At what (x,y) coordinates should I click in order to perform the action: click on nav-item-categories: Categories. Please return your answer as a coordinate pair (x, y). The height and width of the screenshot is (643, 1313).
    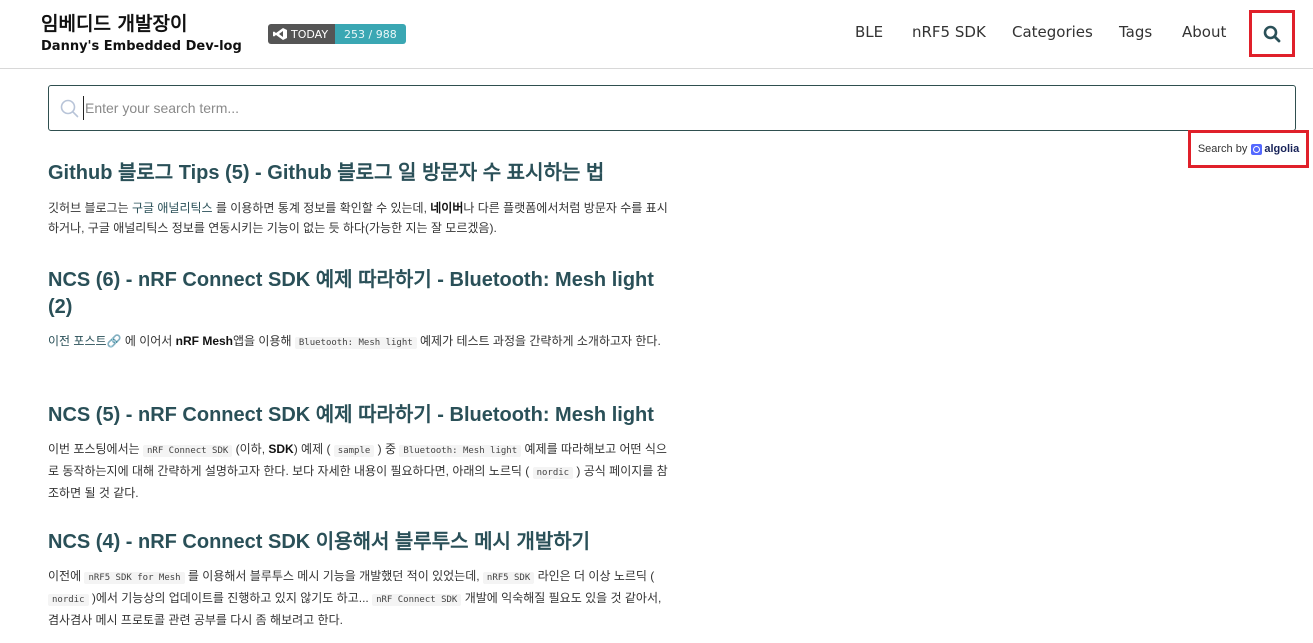
    Looking at the image, I should click on (1052, 32).